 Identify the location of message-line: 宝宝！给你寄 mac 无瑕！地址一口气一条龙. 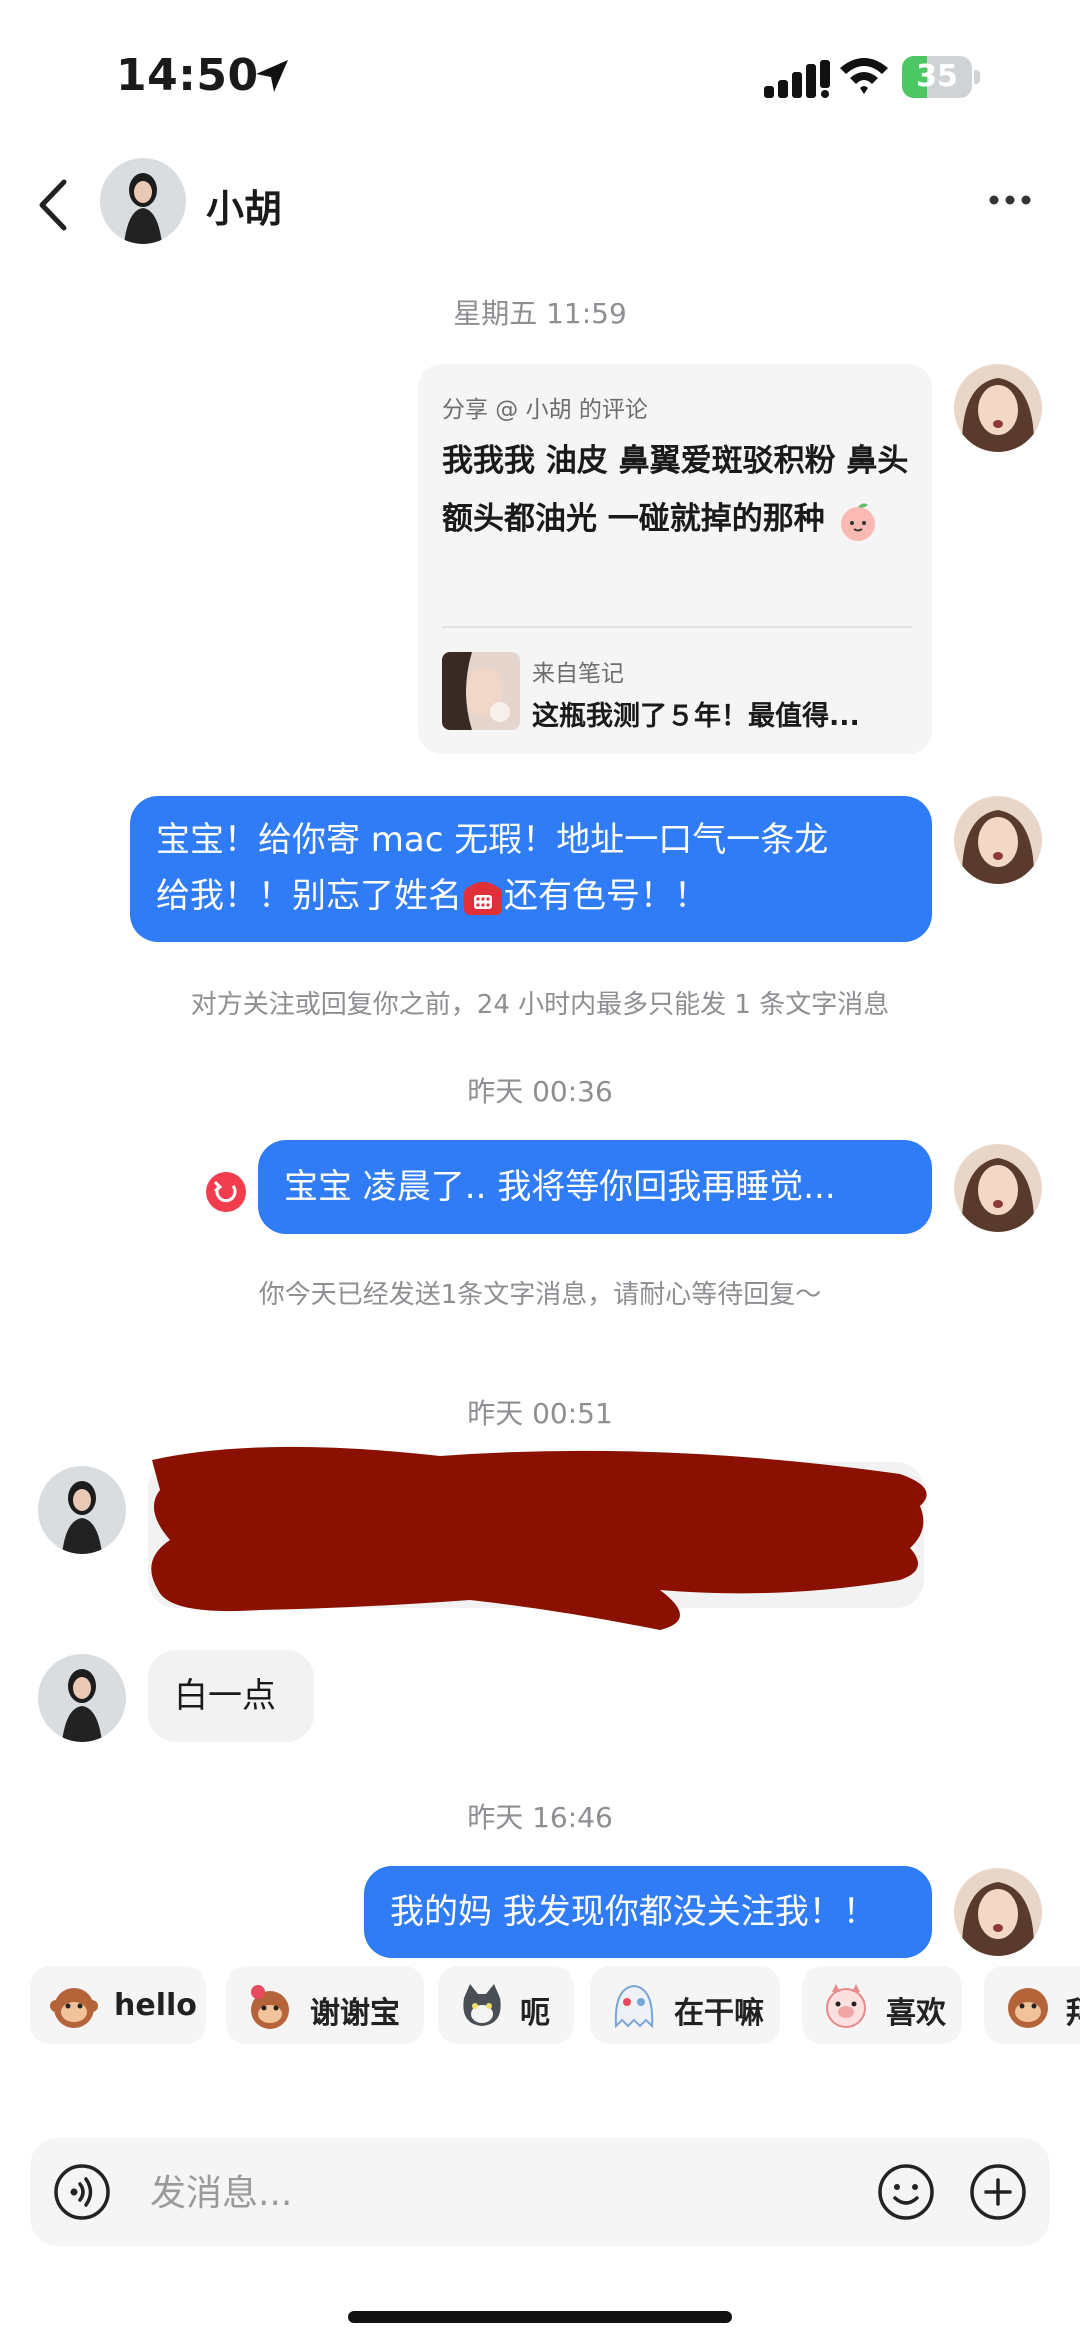
(492, 840).